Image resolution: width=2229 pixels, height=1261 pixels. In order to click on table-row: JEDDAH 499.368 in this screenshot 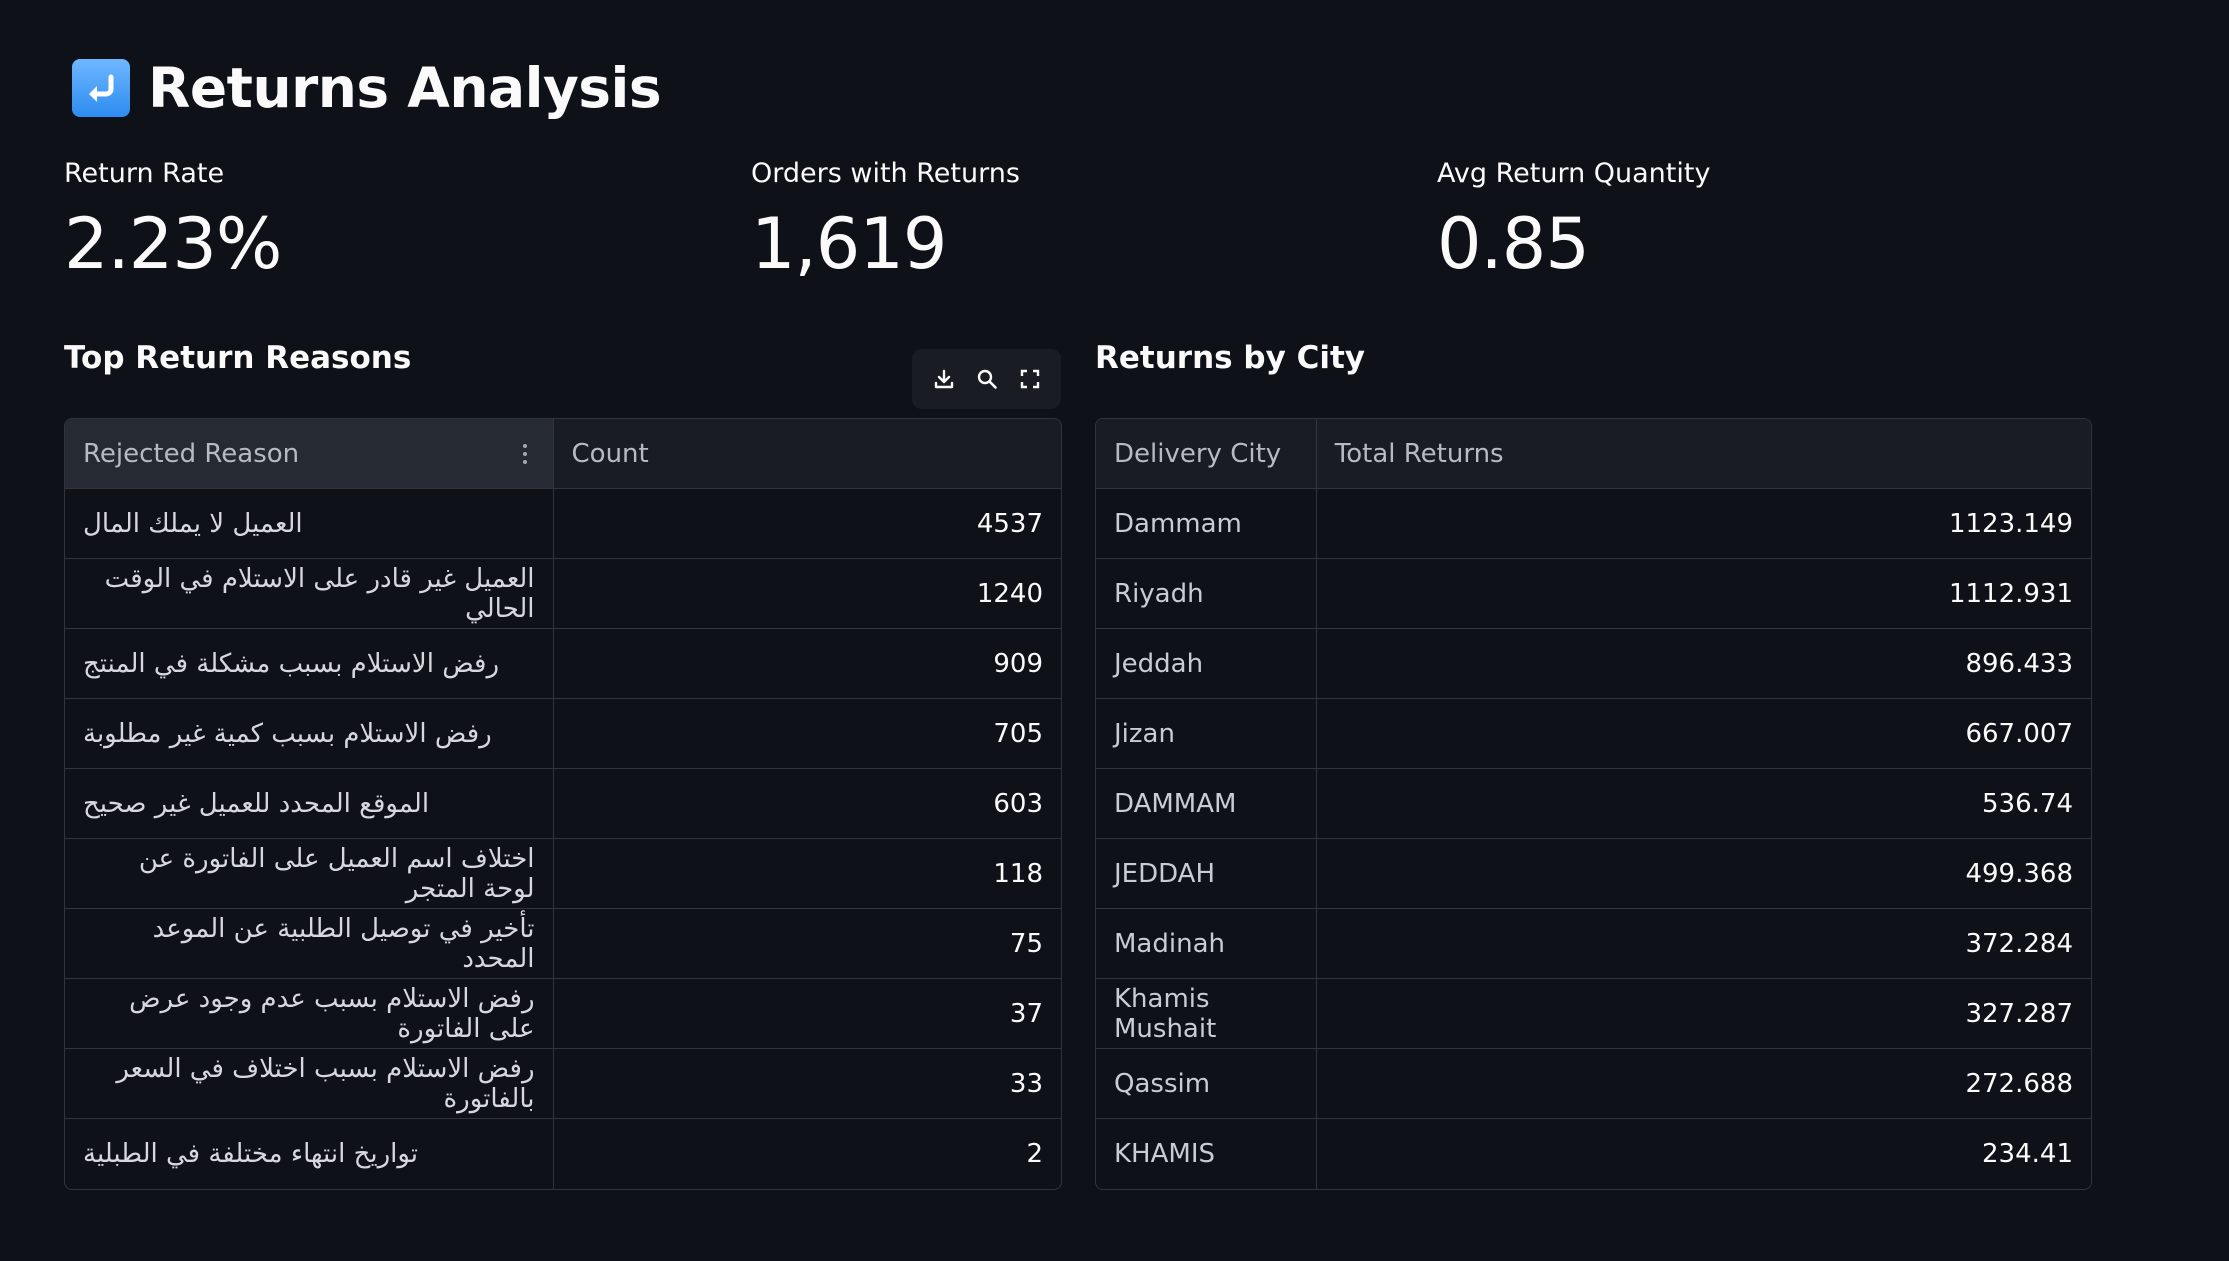, I will do `click(1593, 874)`.